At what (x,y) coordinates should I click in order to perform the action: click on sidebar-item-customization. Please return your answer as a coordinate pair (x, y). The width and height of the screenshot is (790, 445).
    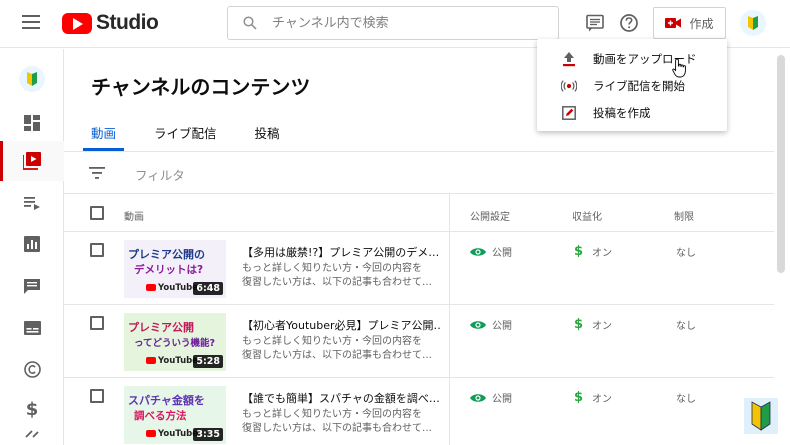
    Looking at the image, I should click on (32, 437).